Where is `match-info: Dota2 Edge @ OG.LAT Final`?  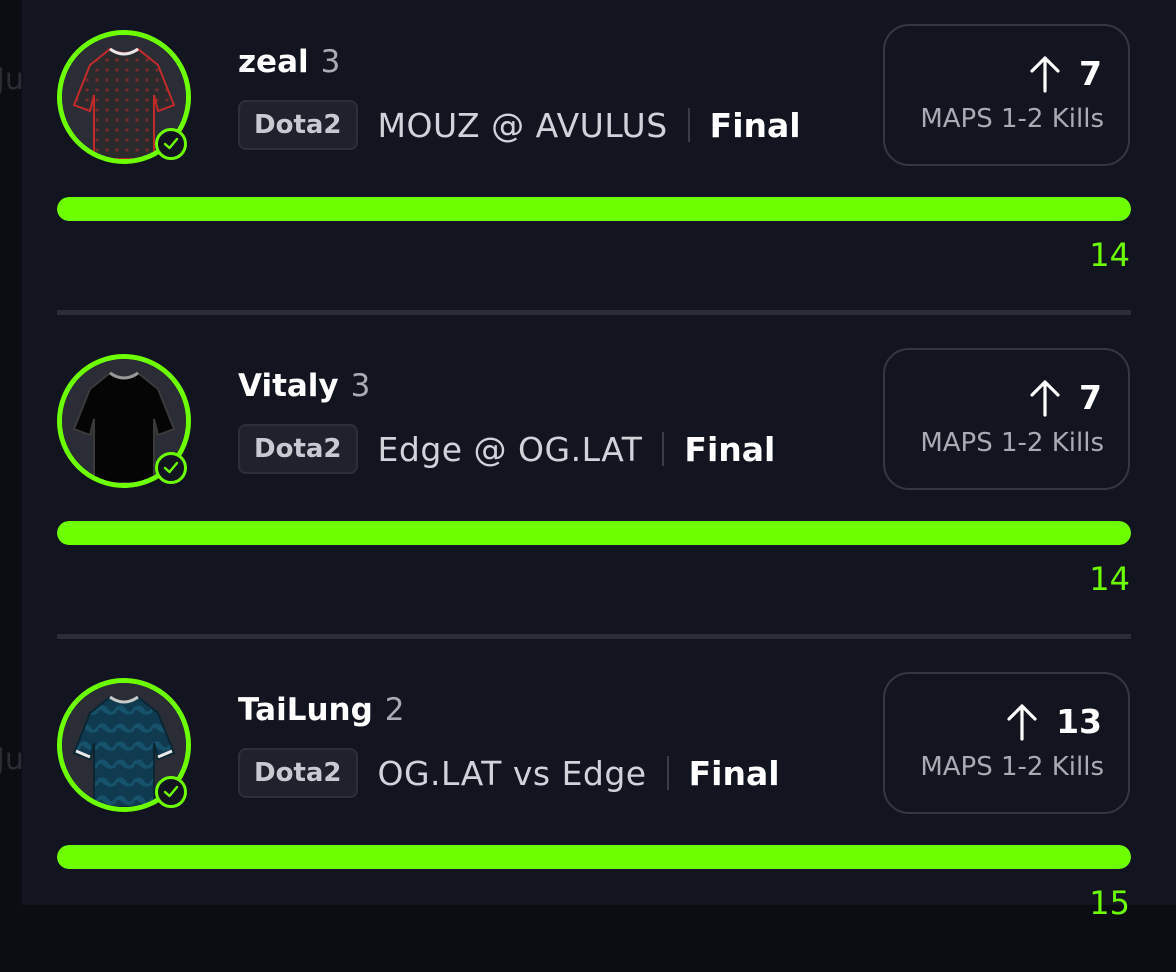 match-info: Dota2 Edge @ OG.LAT Final is located at coordinates (506, 449).